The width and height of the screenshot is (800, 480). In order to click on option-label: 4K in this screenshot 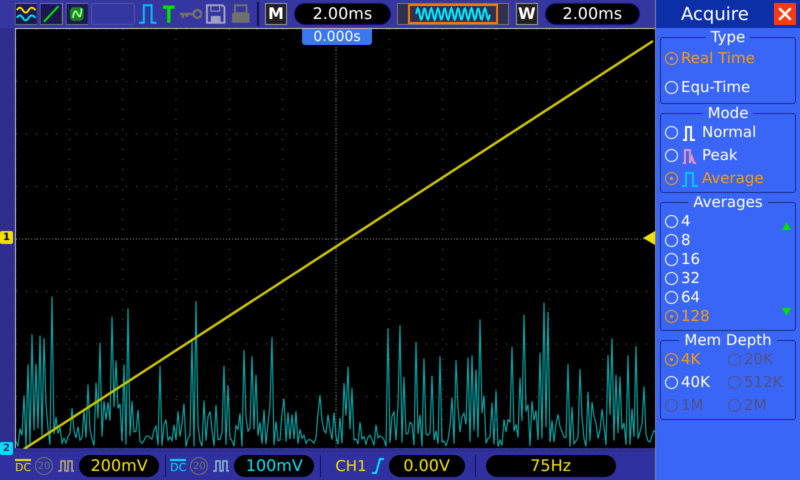, I will do `click(690, 359)`.